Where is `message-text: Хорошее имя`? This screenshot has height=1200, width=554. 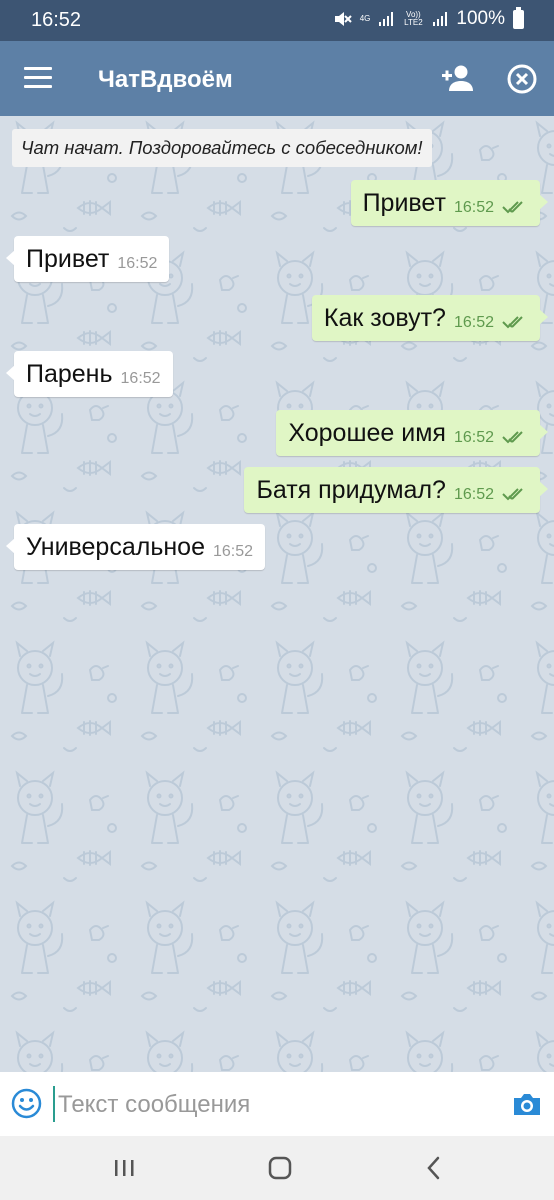
message-text: Хорошее имя is located at coordinates (367, 432).